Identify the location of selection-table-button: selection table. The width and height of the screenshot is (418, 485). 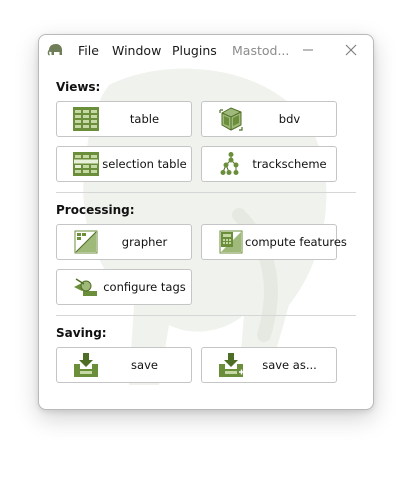
(124, 164).